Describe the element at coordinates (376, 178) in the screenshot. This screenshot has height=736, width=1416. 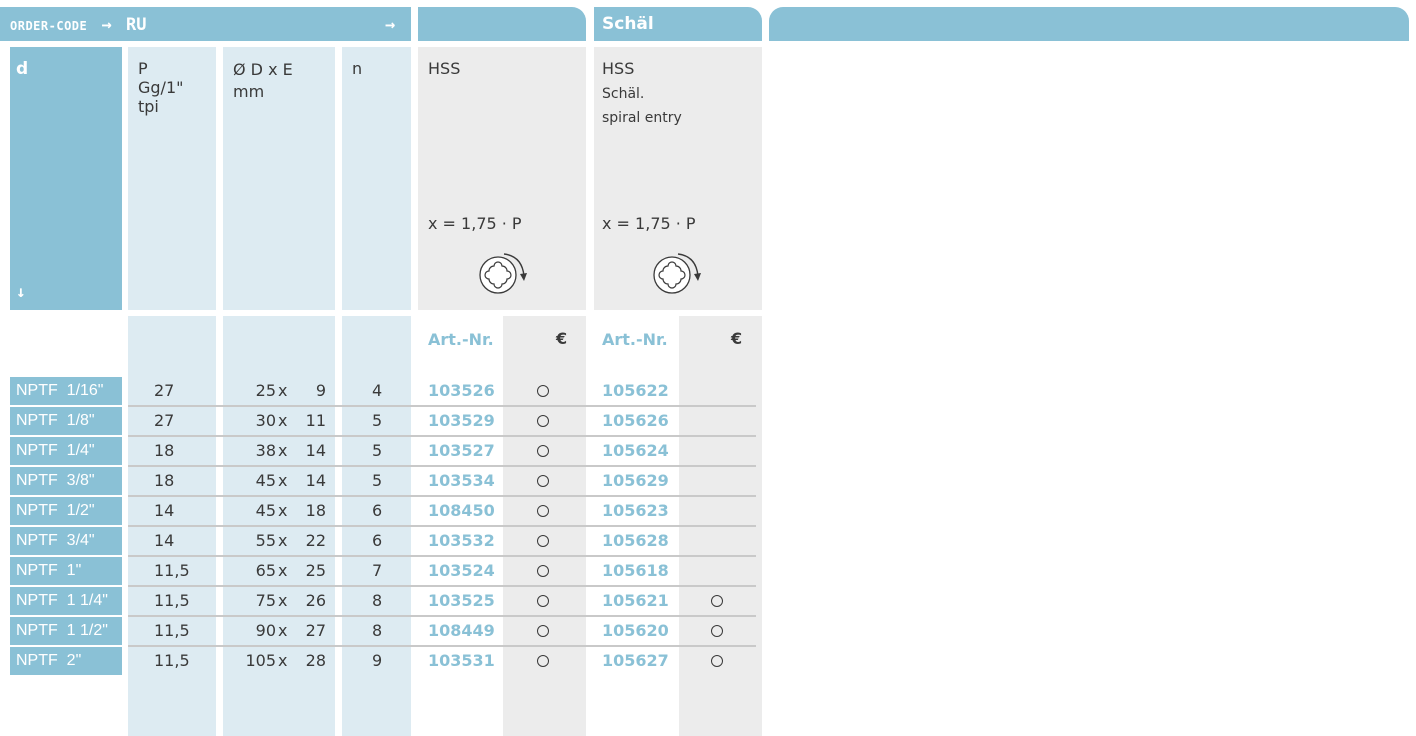
I see `n-column-bg` at that location.